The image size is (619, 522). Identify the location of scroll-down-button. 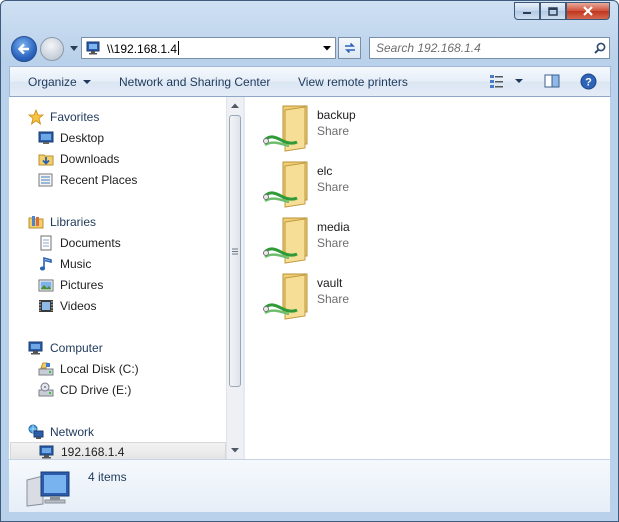
(235, 450).